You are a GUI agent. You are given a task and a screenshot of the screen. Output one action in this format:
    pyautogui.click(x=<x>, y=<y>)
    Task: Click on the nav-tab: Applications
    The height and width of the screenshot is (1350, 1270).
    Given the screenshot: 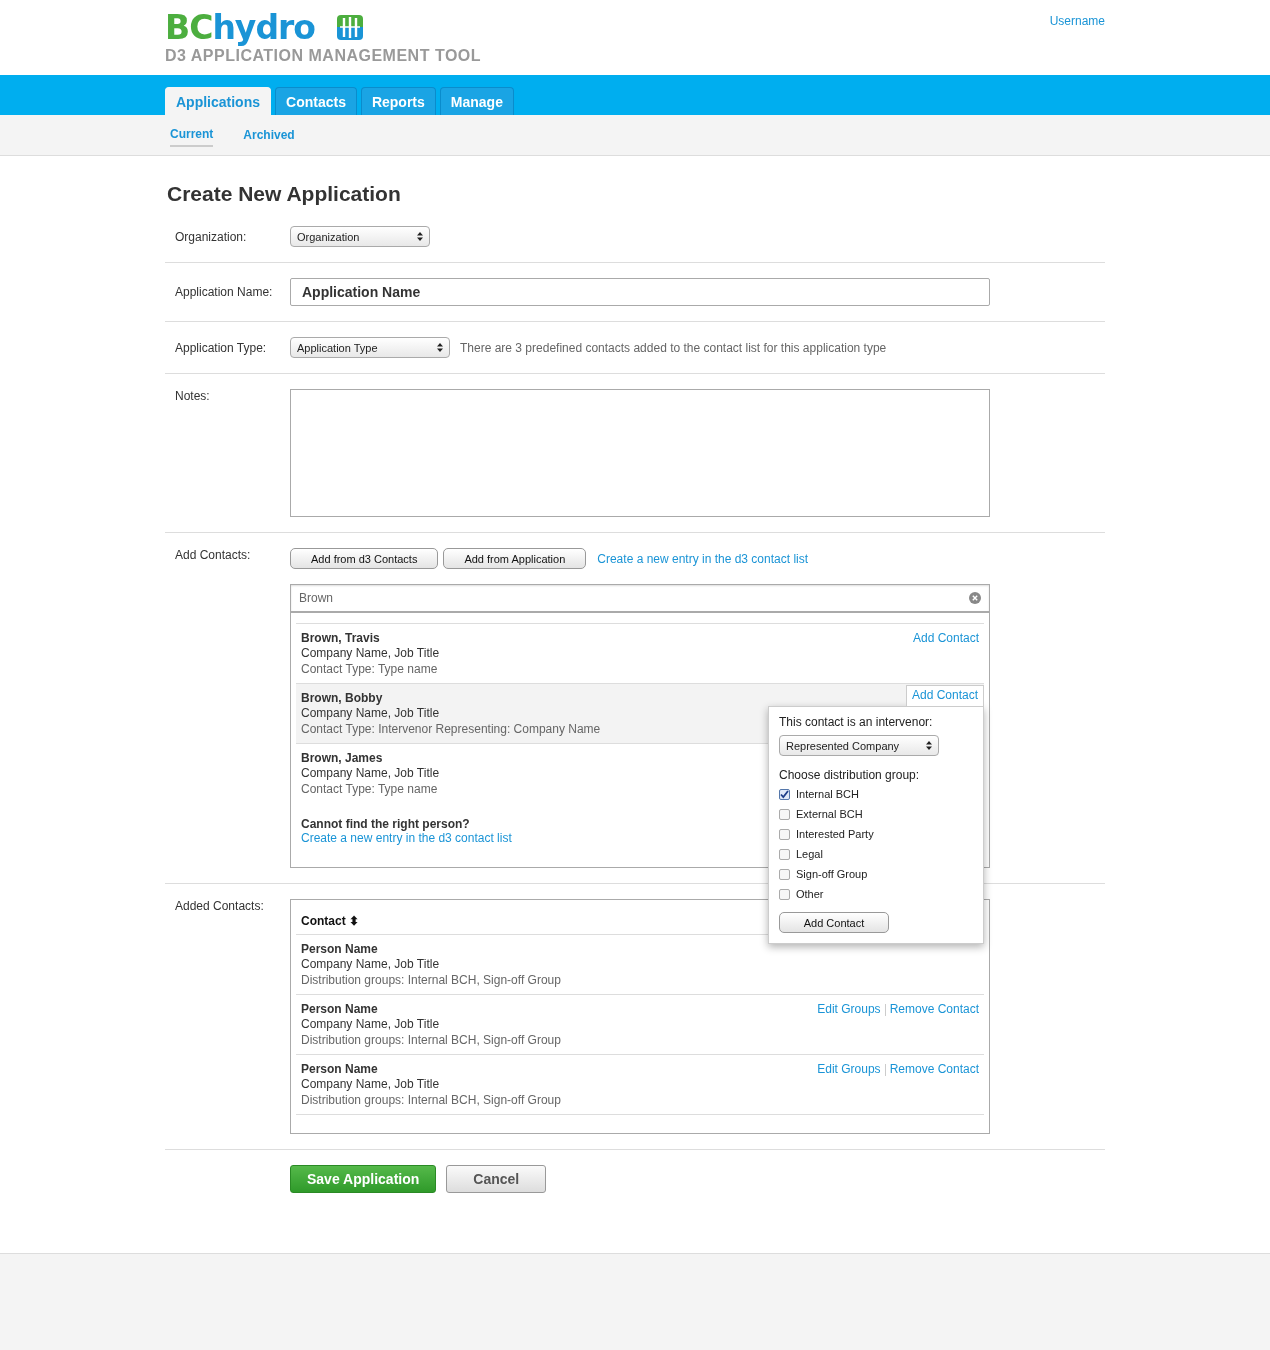 What is the action you would take?
    pyautogui.click(x=218, y=101)
    